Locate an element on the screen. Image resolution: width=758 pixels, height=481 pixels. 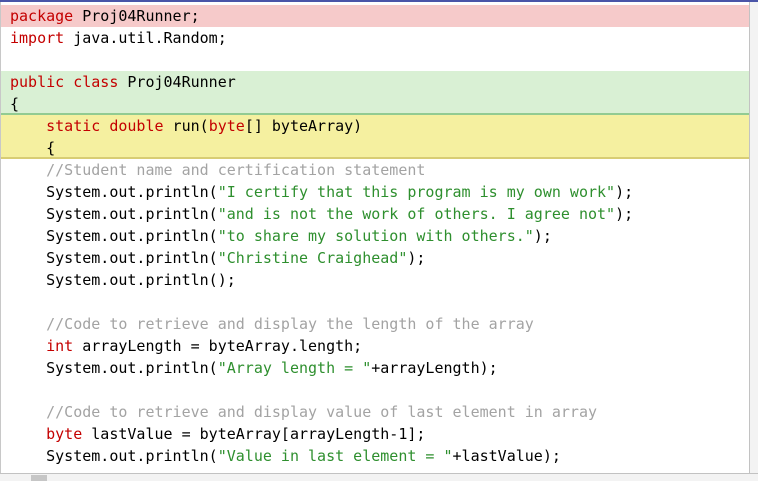
code-line: static double run(byte[] byteArray) is located at coordinates (375, 126).